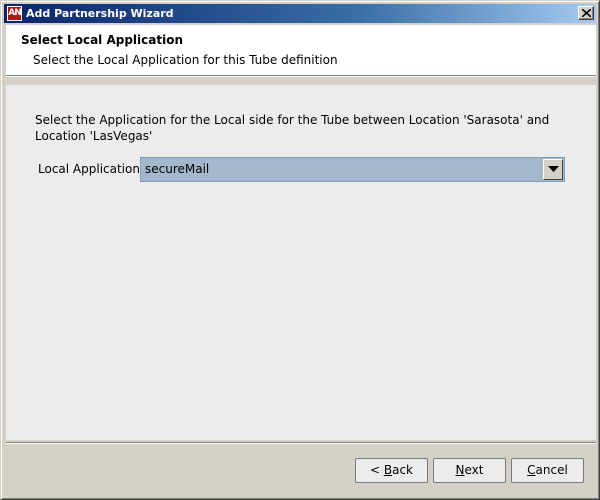  I want to click on footer-divider, so click(301, 443).